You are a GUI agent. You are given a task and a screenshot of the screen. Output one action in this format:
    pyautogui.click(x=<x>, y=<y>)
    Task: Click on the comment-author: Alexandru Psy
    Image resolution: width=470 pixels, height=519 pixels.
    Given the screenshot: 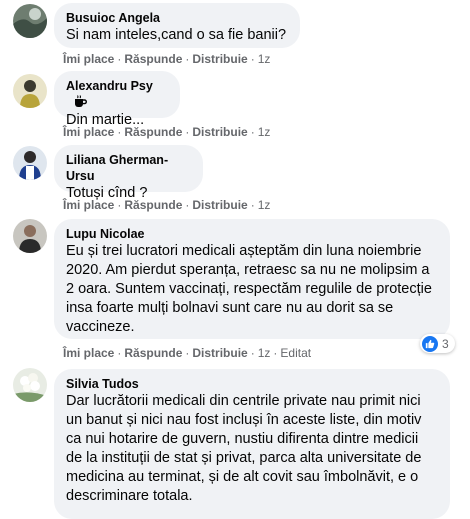 What is the action you would take?
    pyautogui.click(x=109, y=86)
    